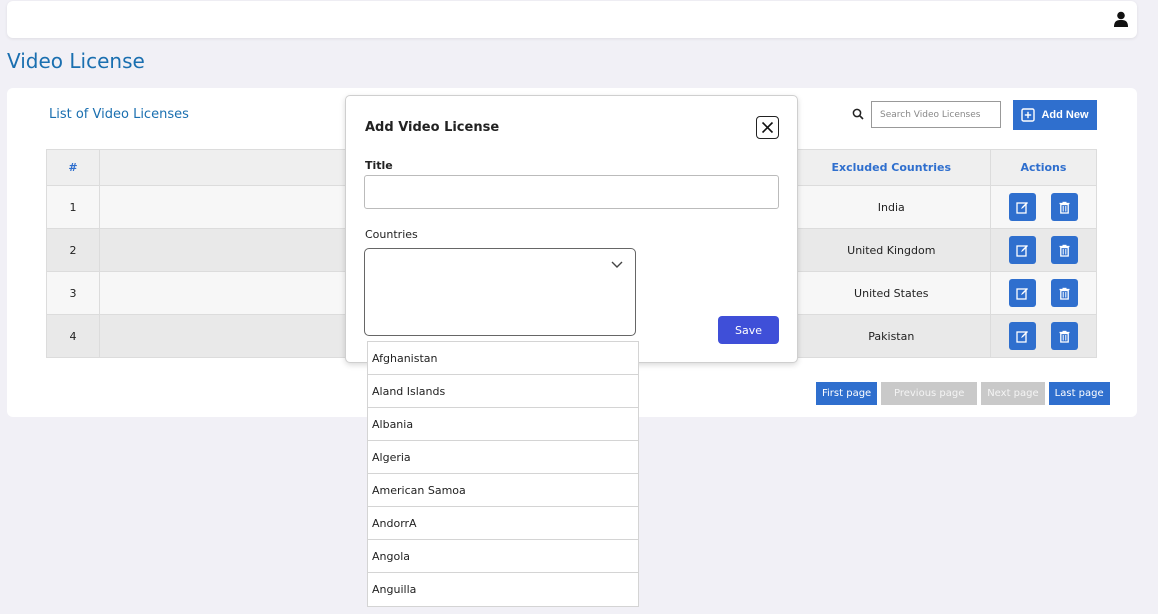 The width and height of the screenshot is (1158, 614). I want to click on column-header-actions: Actions, so click(1043, 167).